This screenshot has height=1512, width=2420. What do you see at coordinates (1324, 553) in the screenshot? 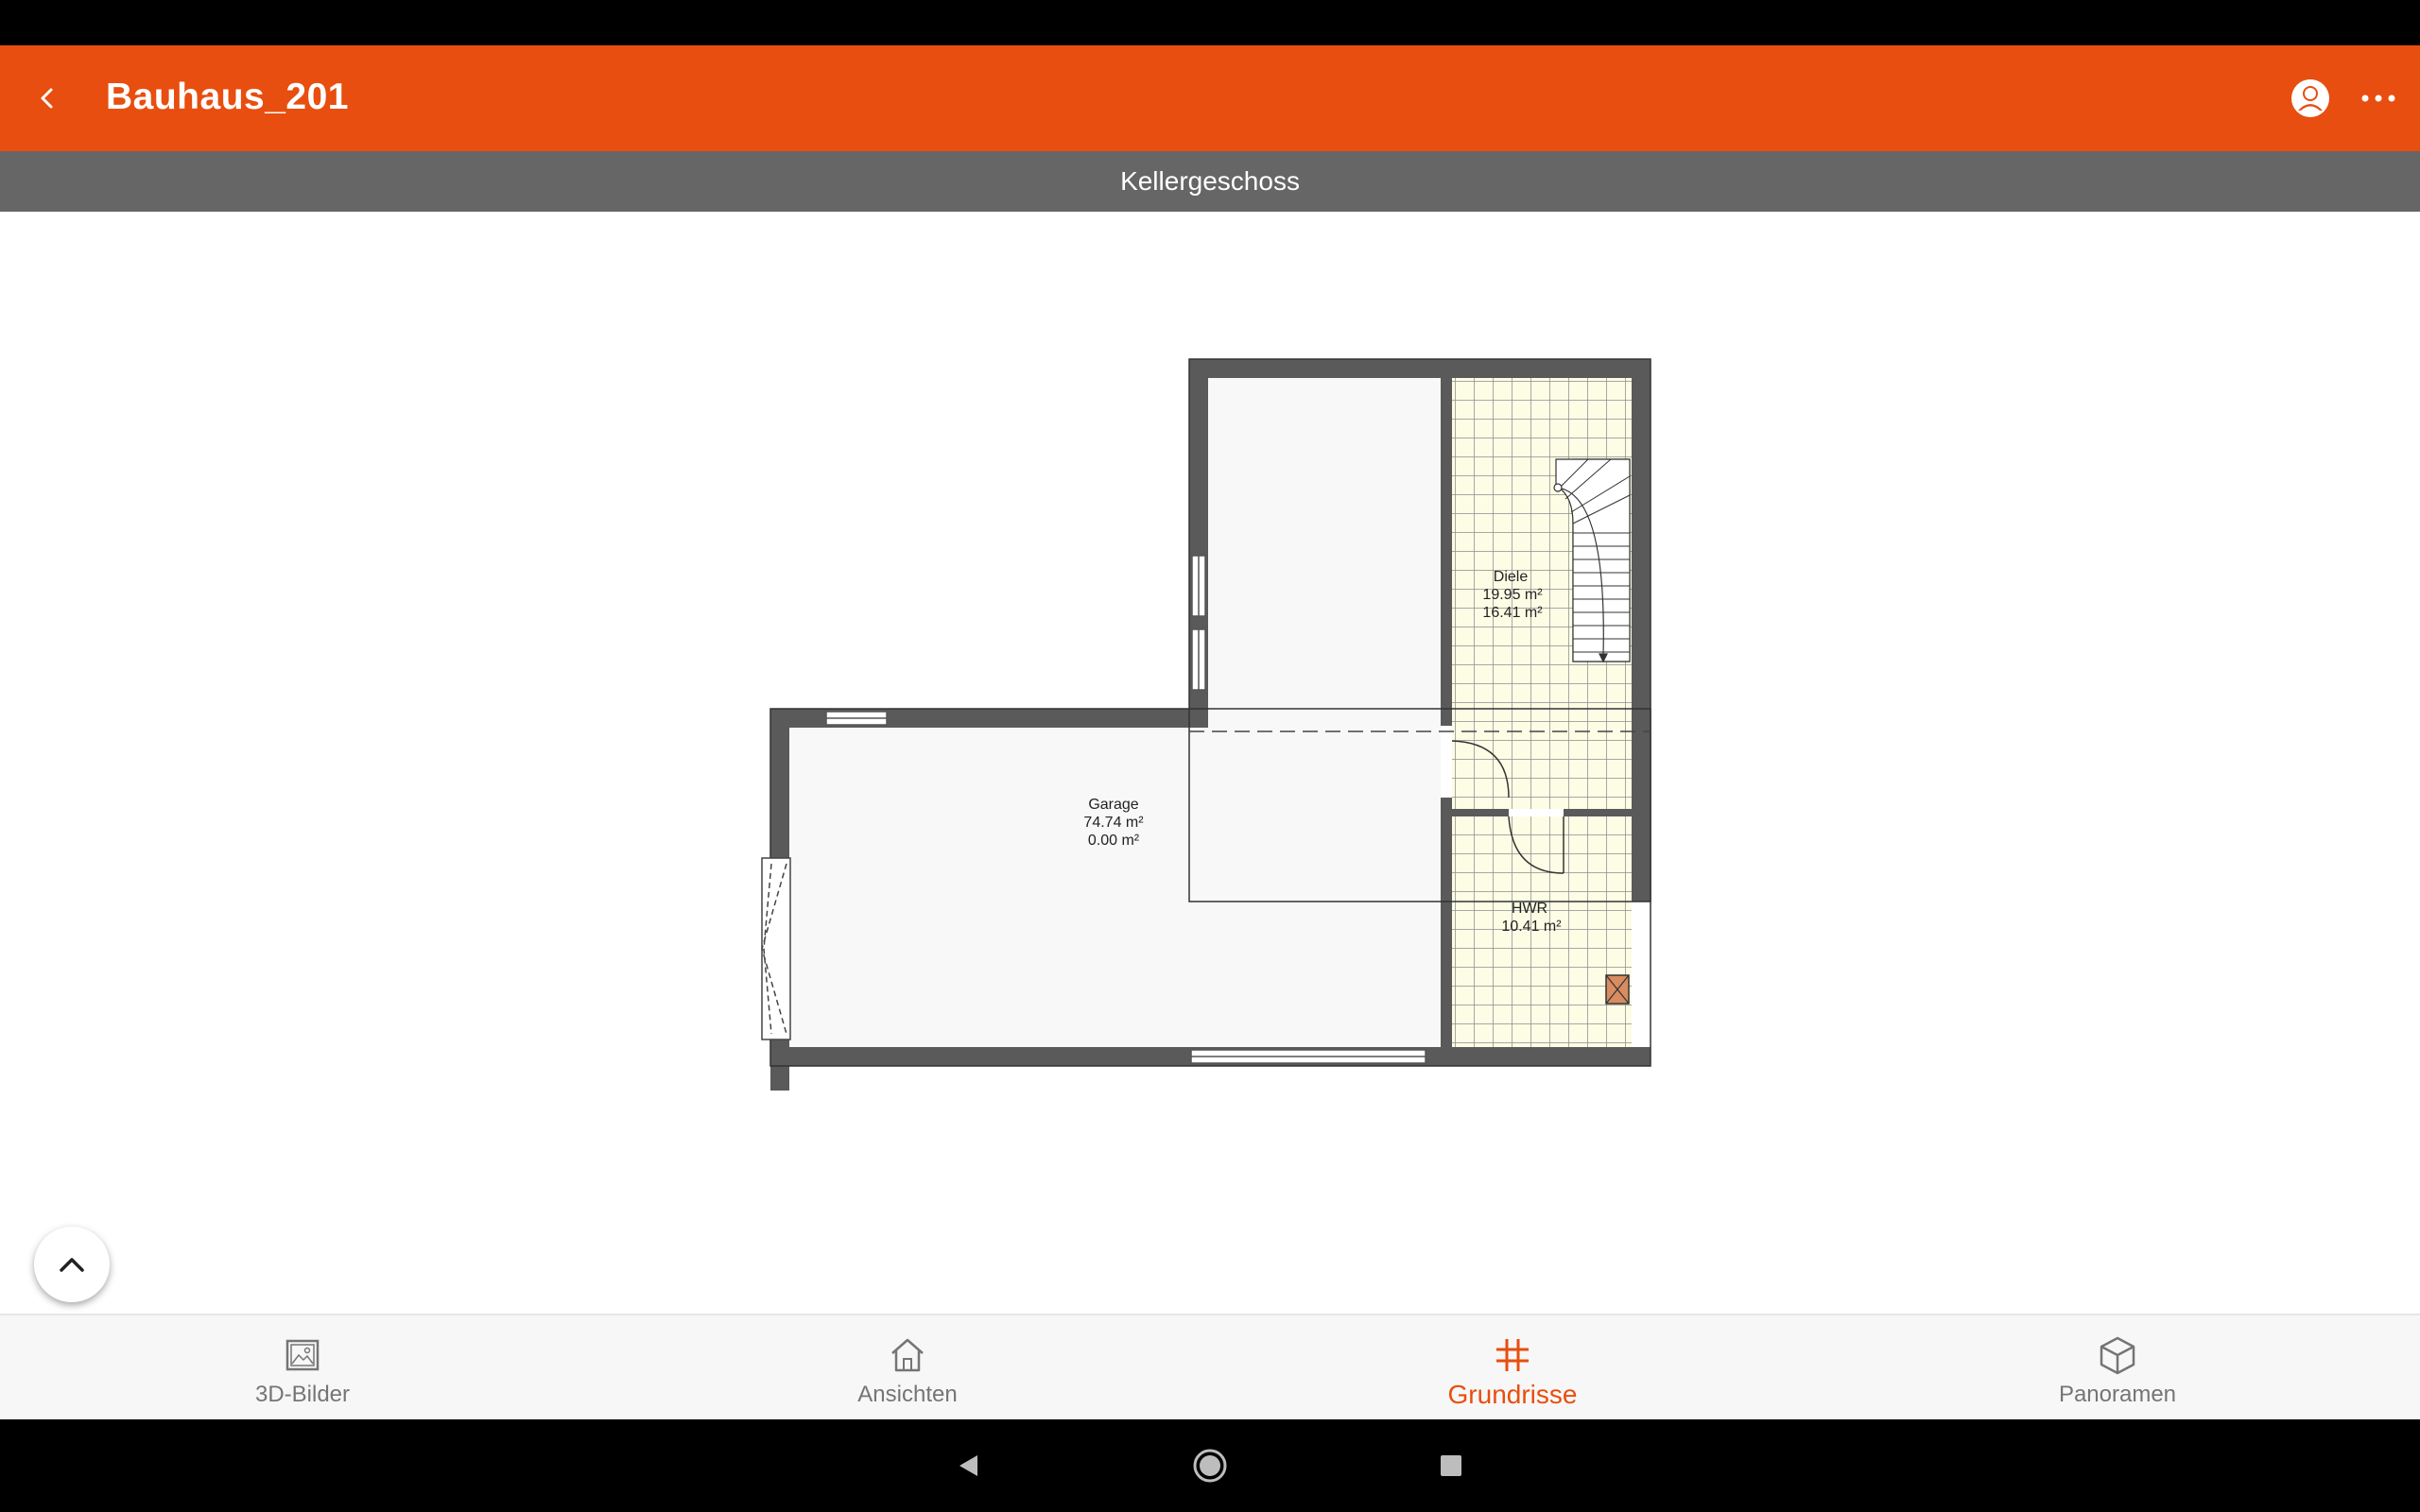
I see `upper-room-floor` at bounding box center [1324, 553].